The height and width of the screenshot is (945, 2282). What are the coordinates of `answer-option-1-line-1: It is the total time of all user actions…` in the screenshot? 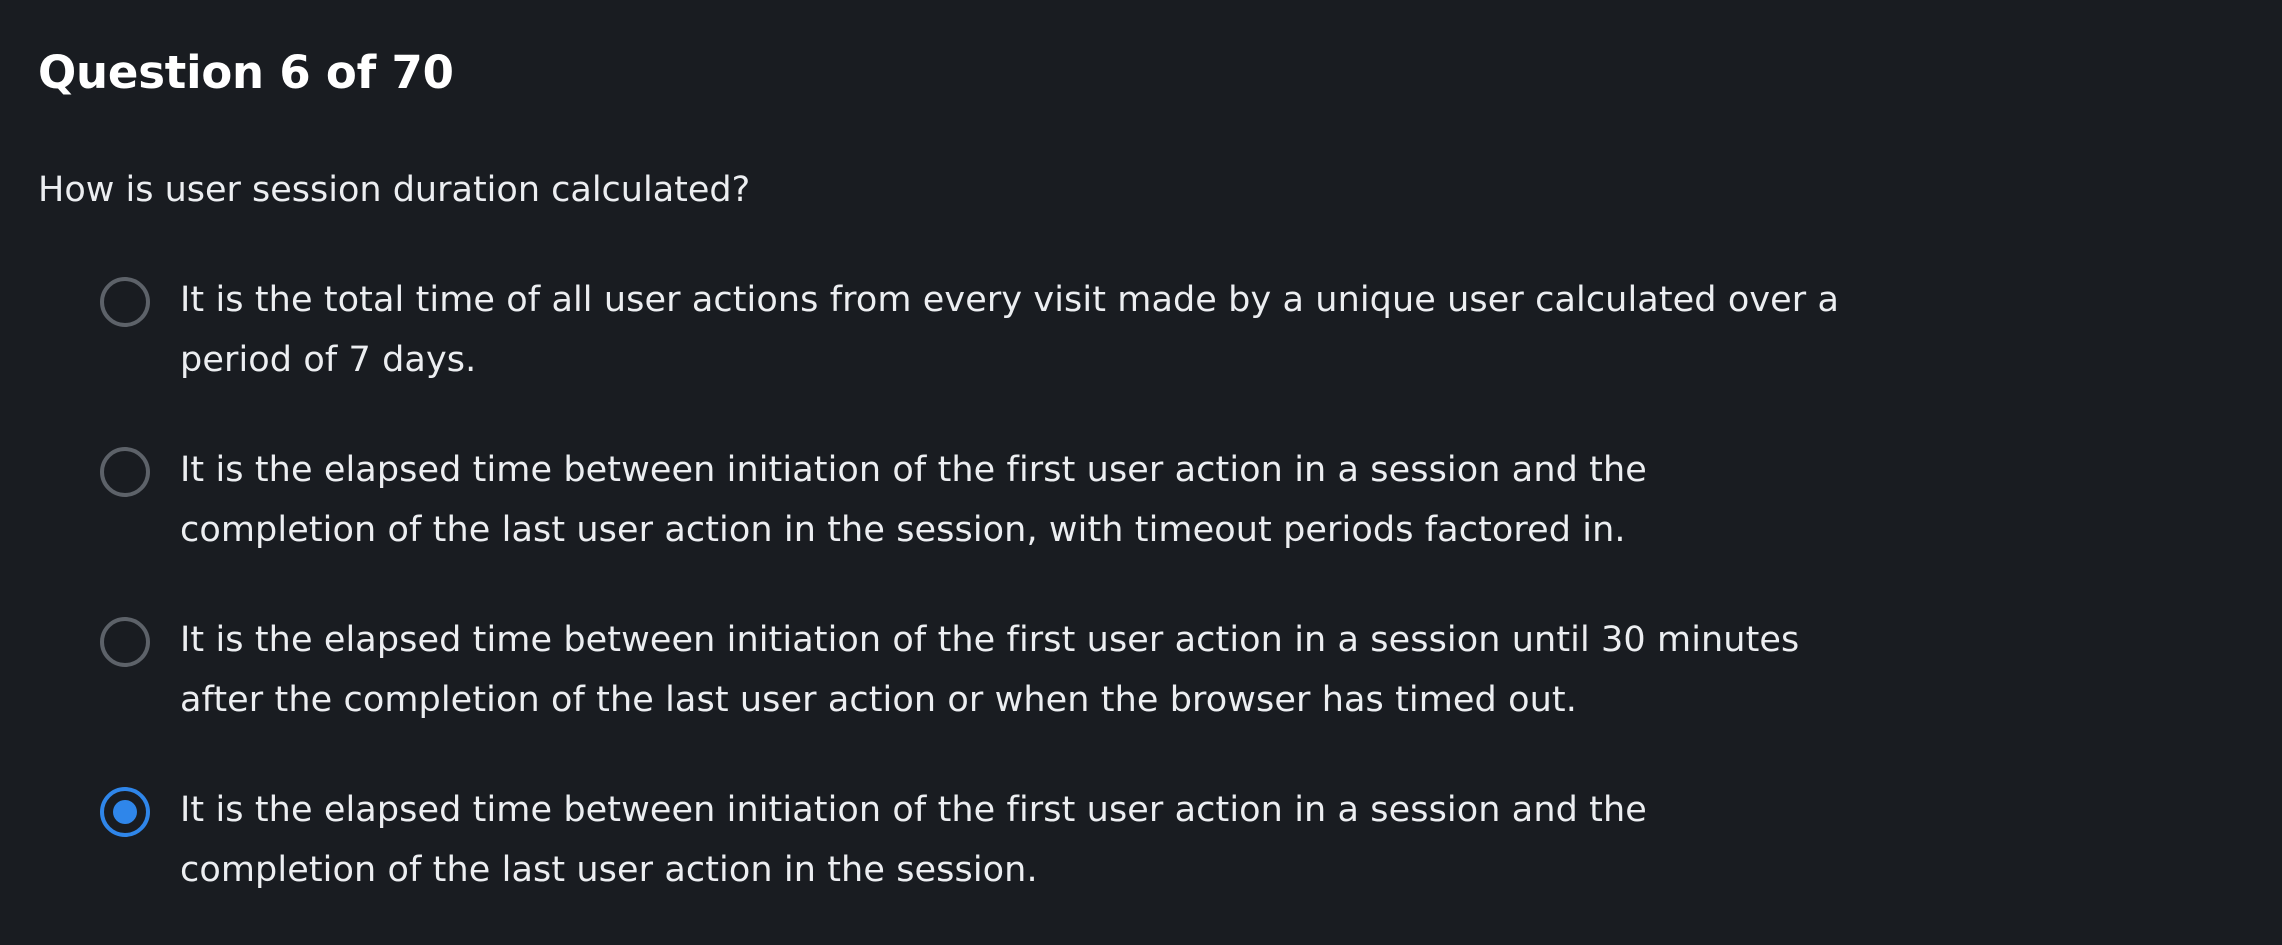 It's located at (1010, 300).